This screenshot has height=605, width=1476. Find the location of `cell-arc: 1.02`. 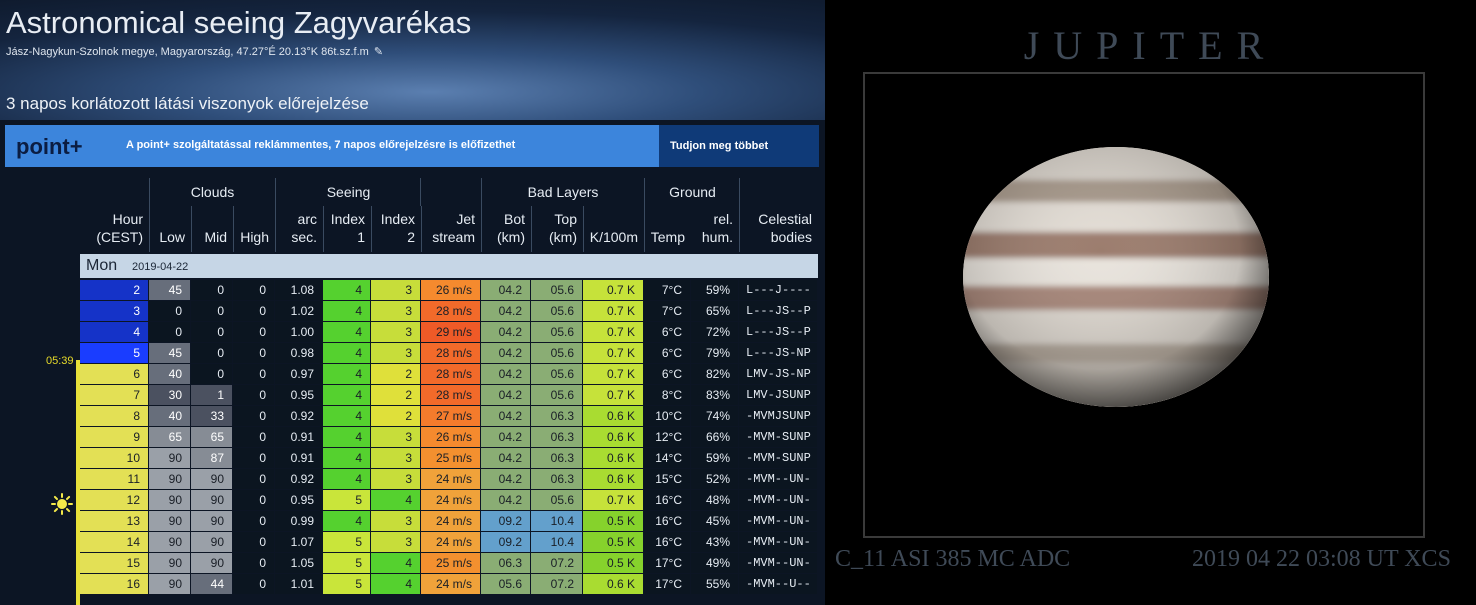

cell-arc: 1.02 is located at coordinates (298, 311).